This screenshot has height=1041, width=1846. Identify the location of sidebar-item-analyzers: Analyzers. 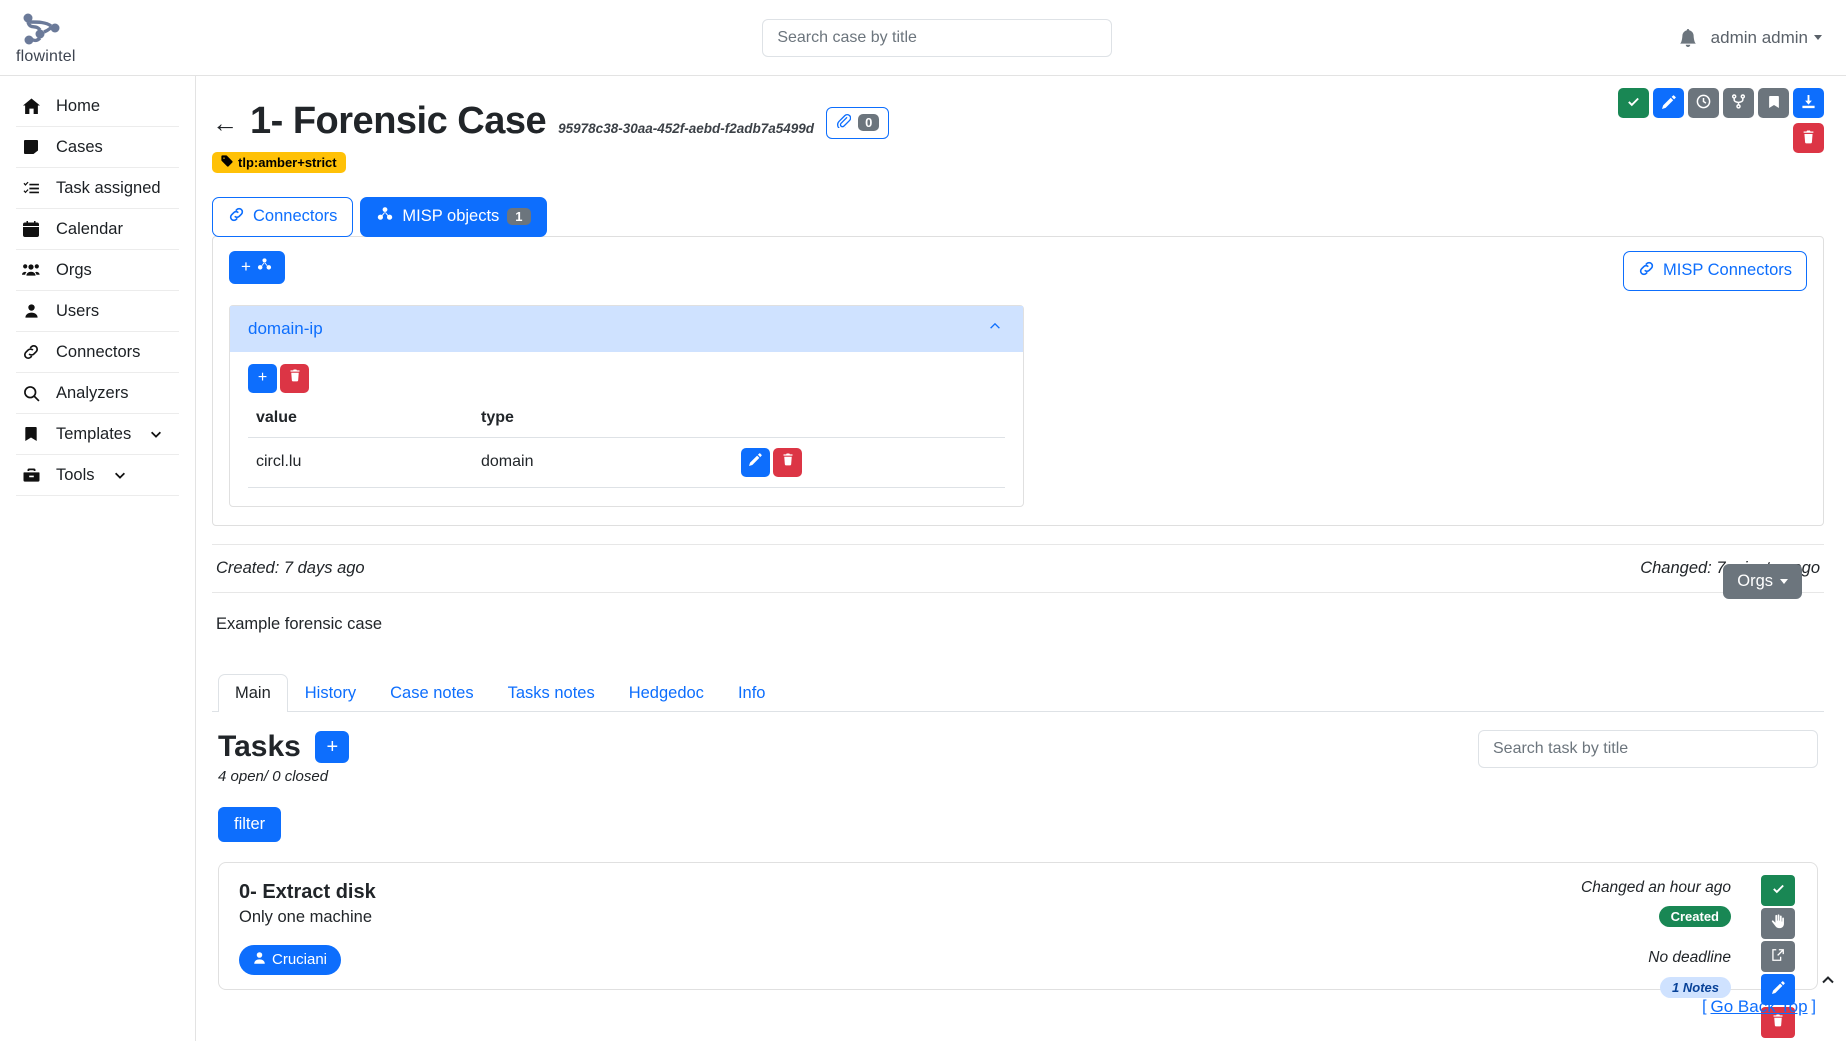
(97, 393).